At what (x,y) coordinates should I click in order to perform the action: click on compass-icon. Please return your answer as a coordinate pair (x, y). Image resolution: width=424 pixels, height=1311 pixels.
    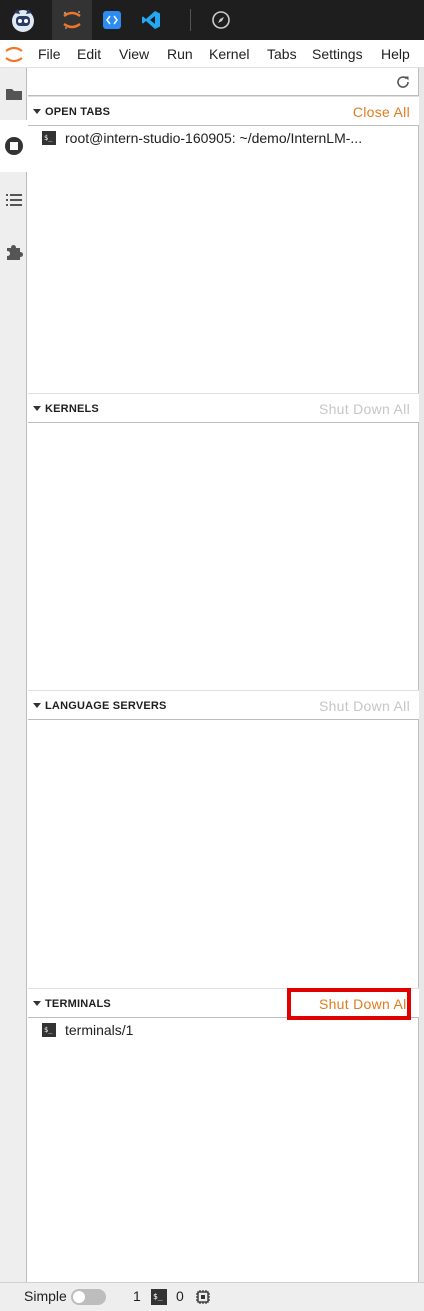
    Looking at the image, I should click on (221, 20).